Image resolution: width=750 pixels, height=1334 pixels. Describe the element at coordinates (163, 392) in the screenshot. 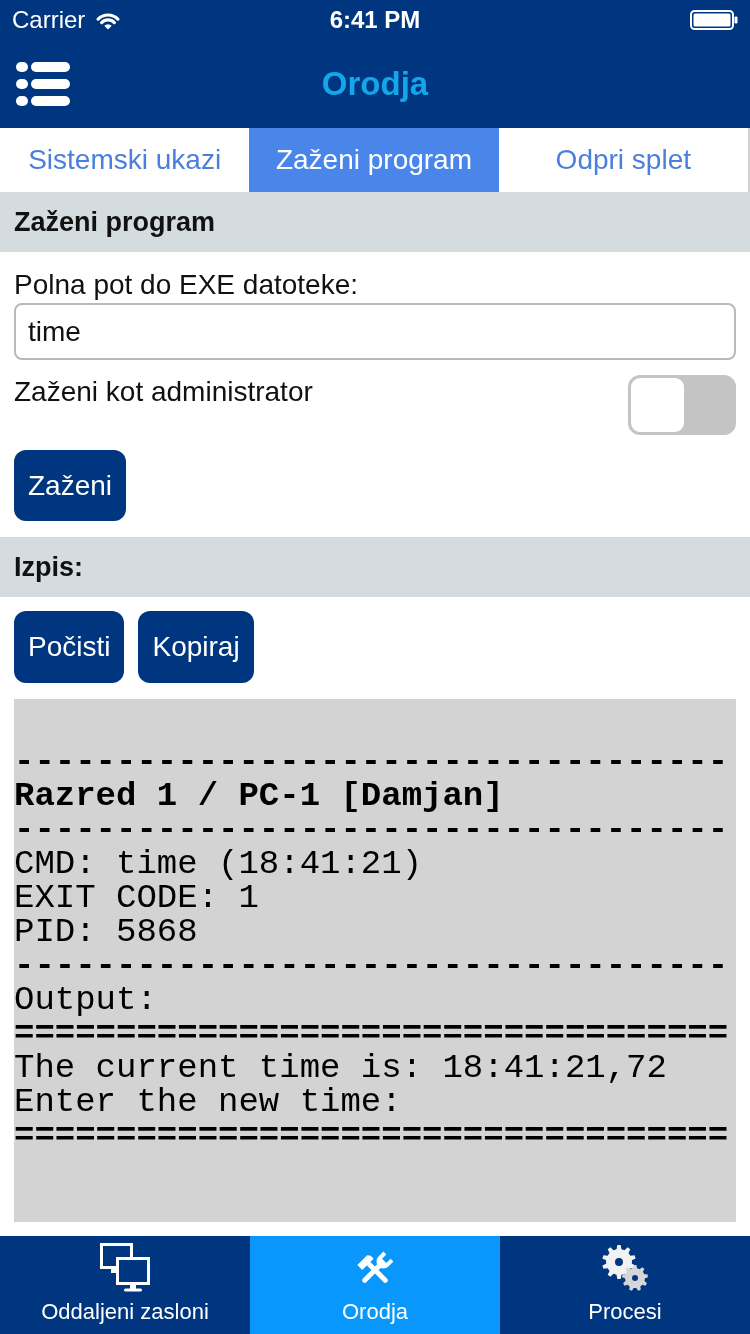

I see `toggle-label: Zaženi kot administrator` at that location.